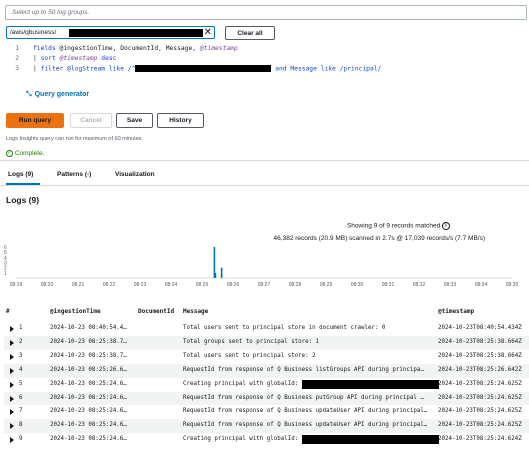 The image size is (529, 456). Describe the element at coordinates (215, 275) in the screenshot. I see `histogram-bar` at that location.